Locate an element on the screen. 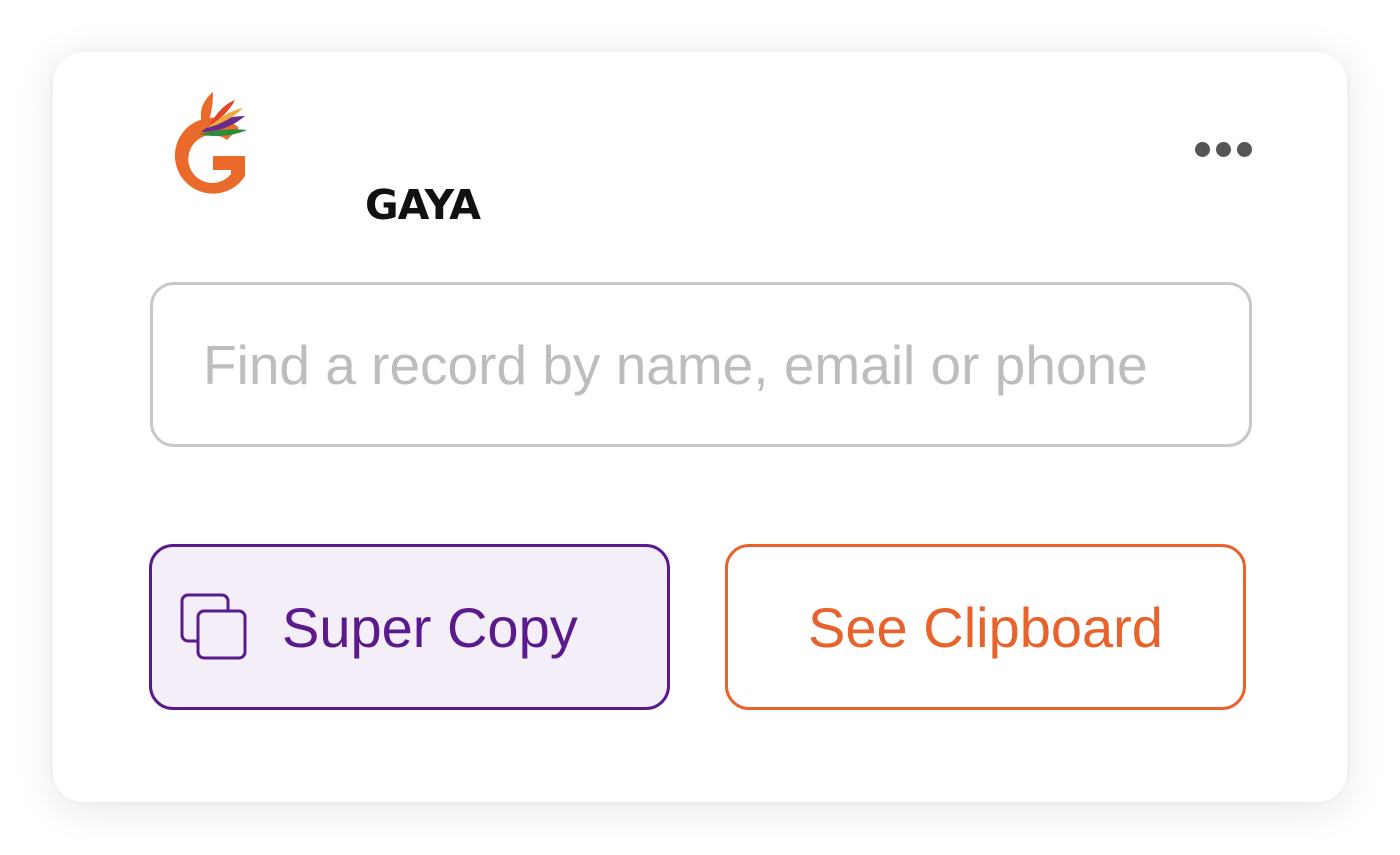  more-menu-button is located at coordinates (1223, 149).